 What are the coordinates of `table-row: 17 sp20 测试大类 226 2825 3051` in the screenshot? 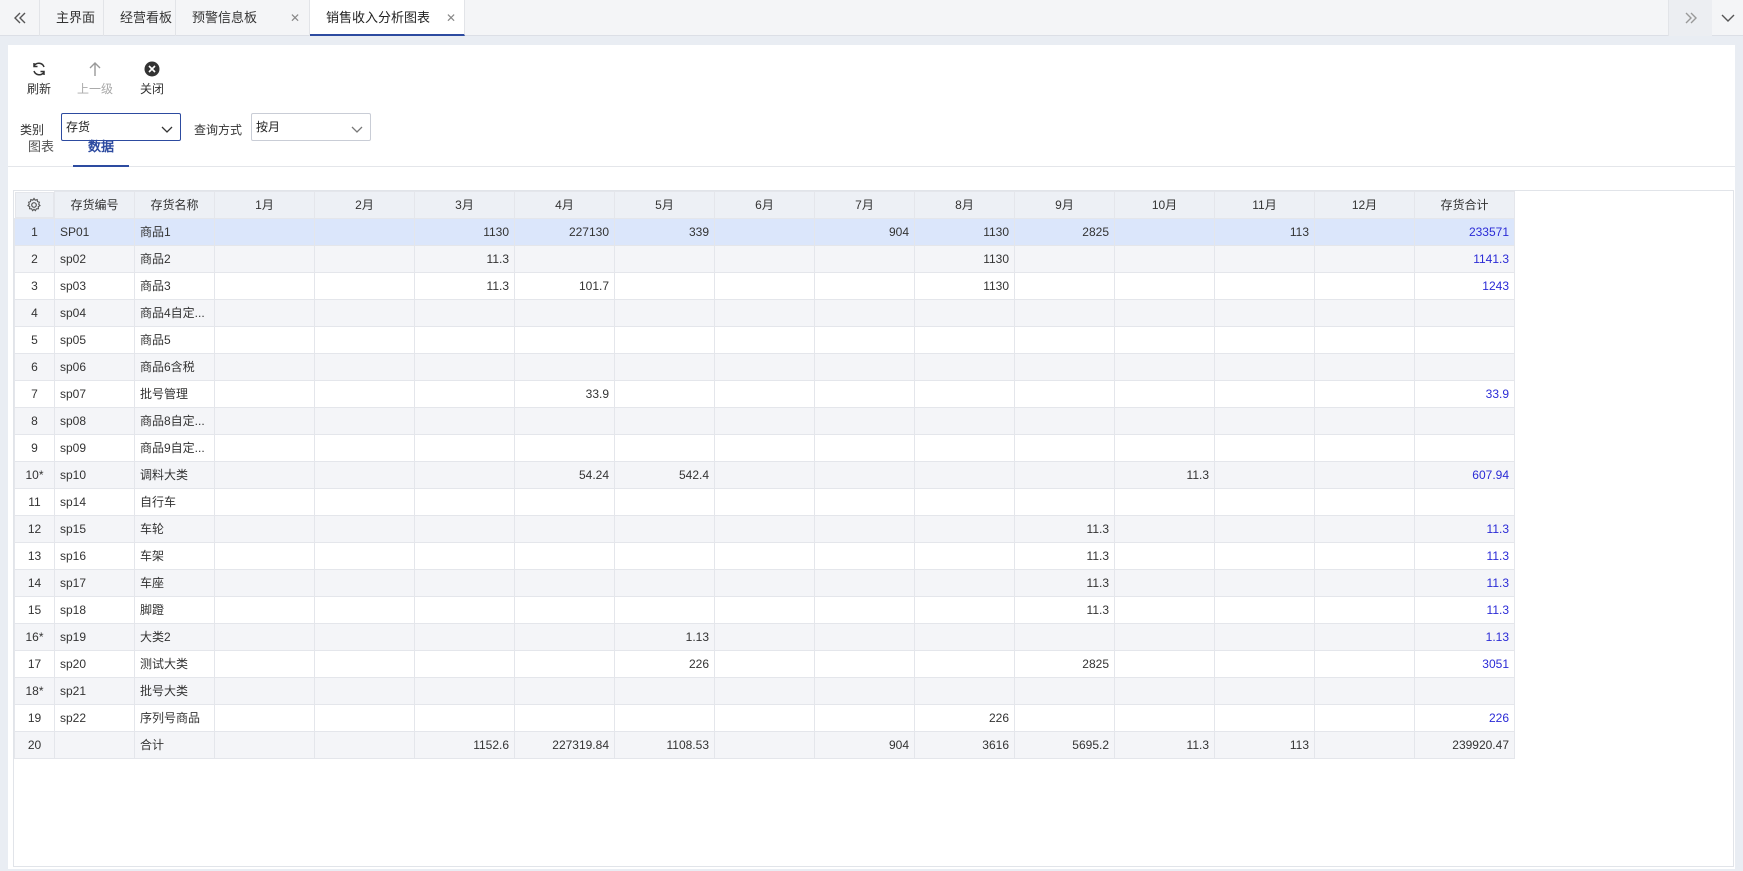 It's located at (764, 663).